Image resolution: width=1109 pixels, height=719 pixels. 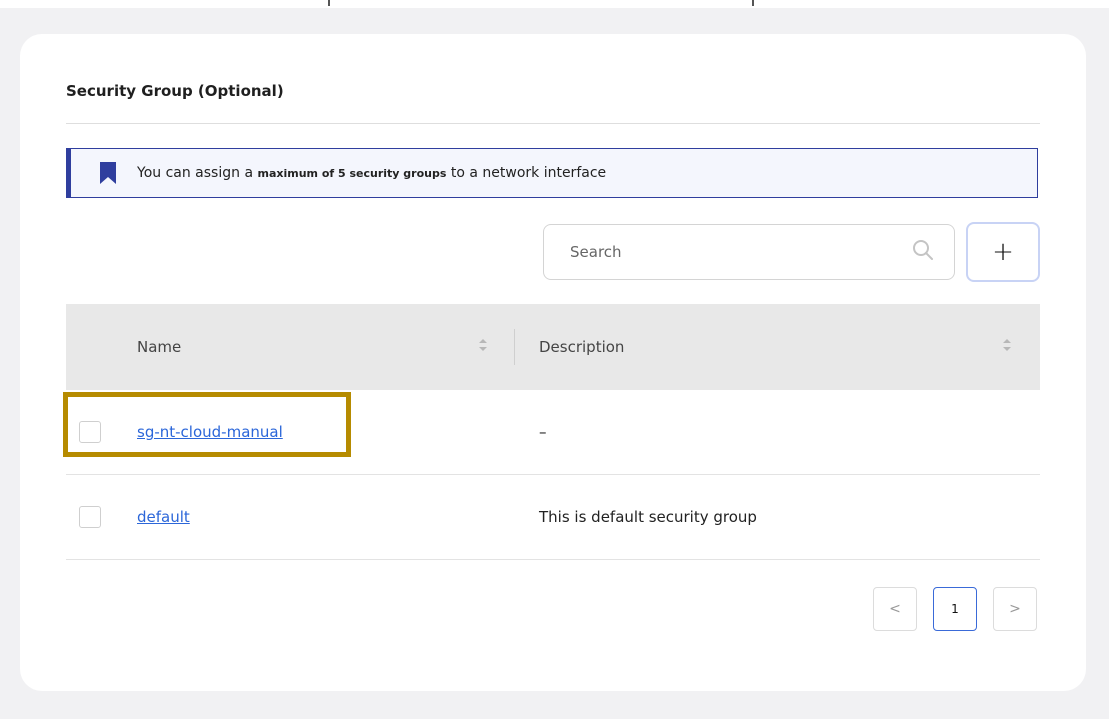 What do you see at coordinates (730, 252) in the screenshot?
I see `search-input` at bounding box center [730, 252].